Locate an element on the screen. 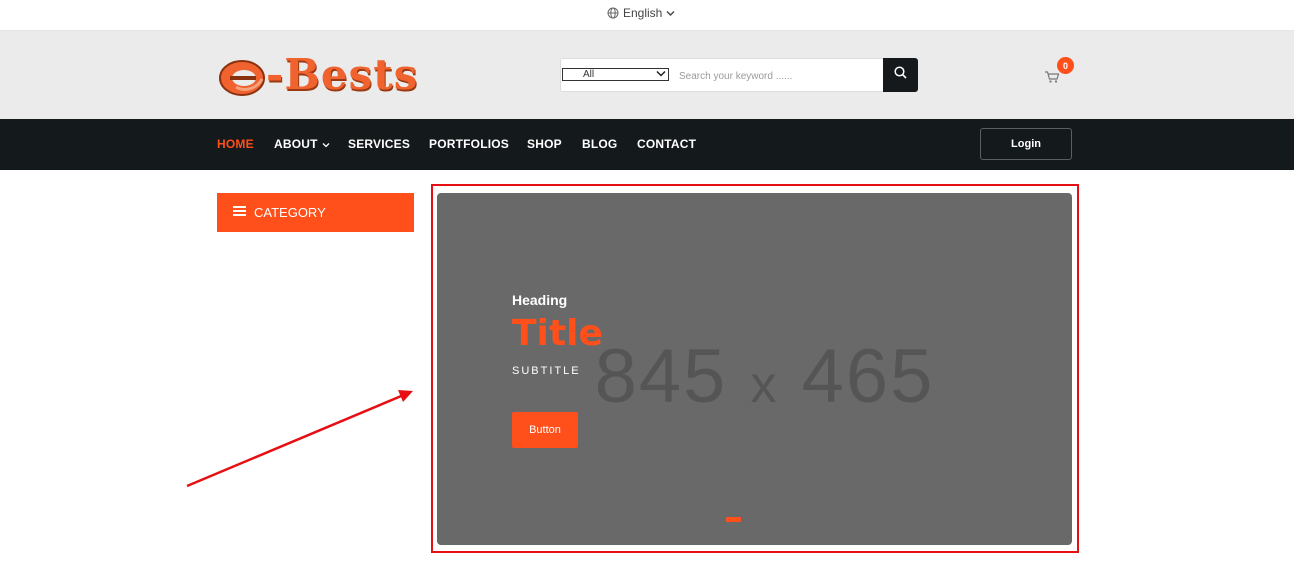 The image size is (1294, 574). nav-item-blog: BLOG is located at coordinates (599, 144).